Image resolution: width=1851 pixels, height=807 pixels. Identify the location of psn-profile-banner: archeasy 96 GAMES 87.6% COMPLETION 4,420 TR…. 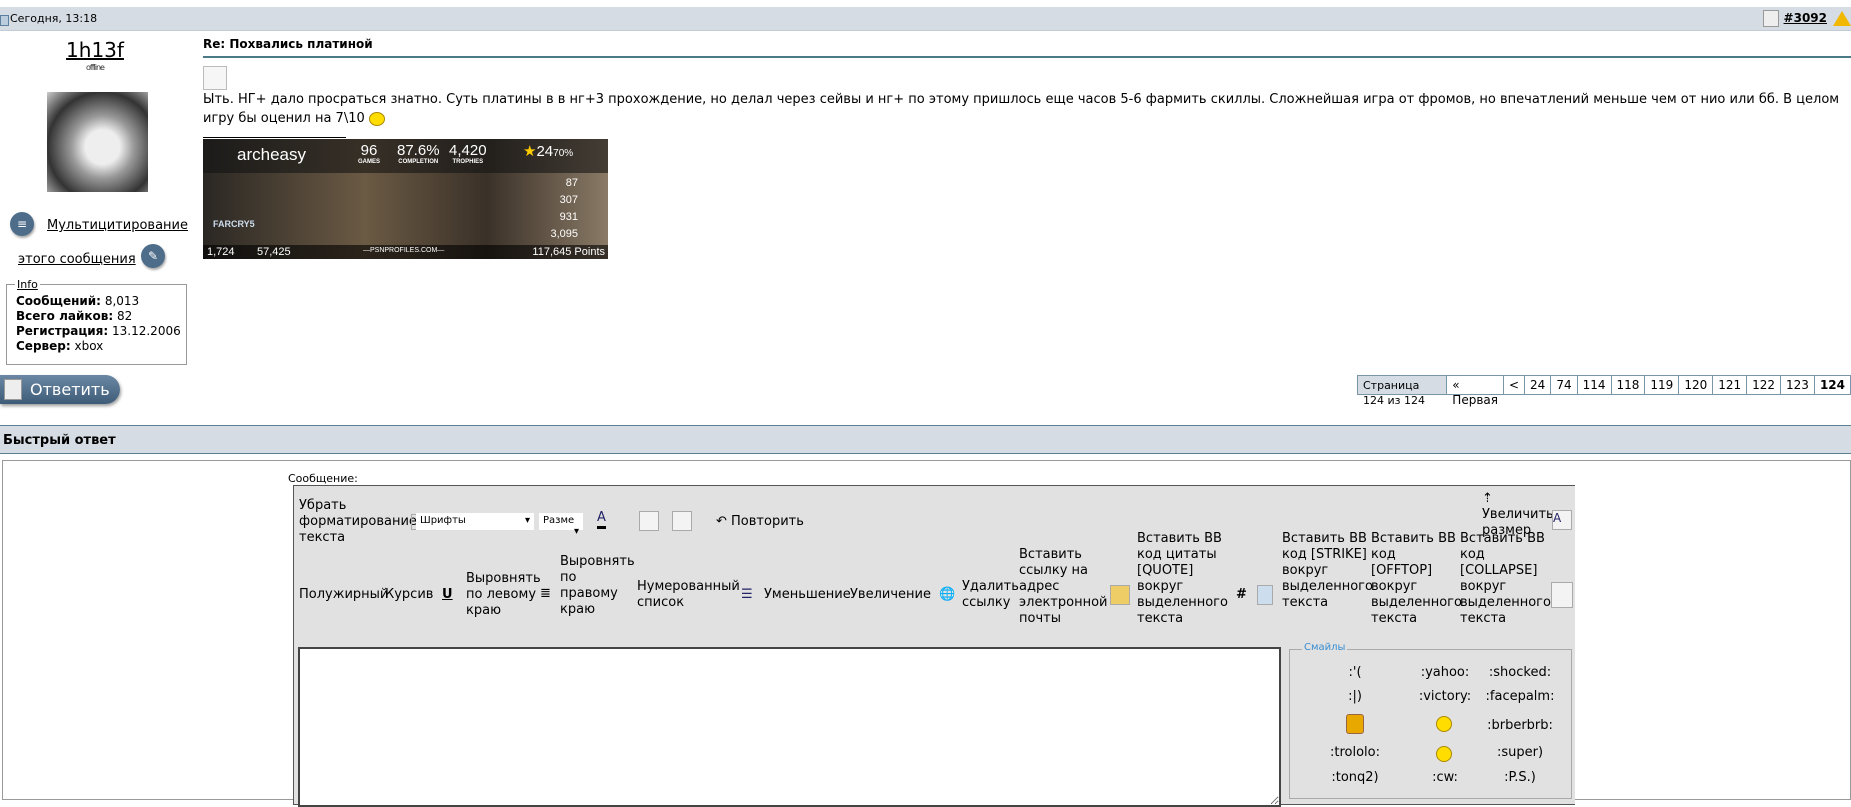
(405, 199).